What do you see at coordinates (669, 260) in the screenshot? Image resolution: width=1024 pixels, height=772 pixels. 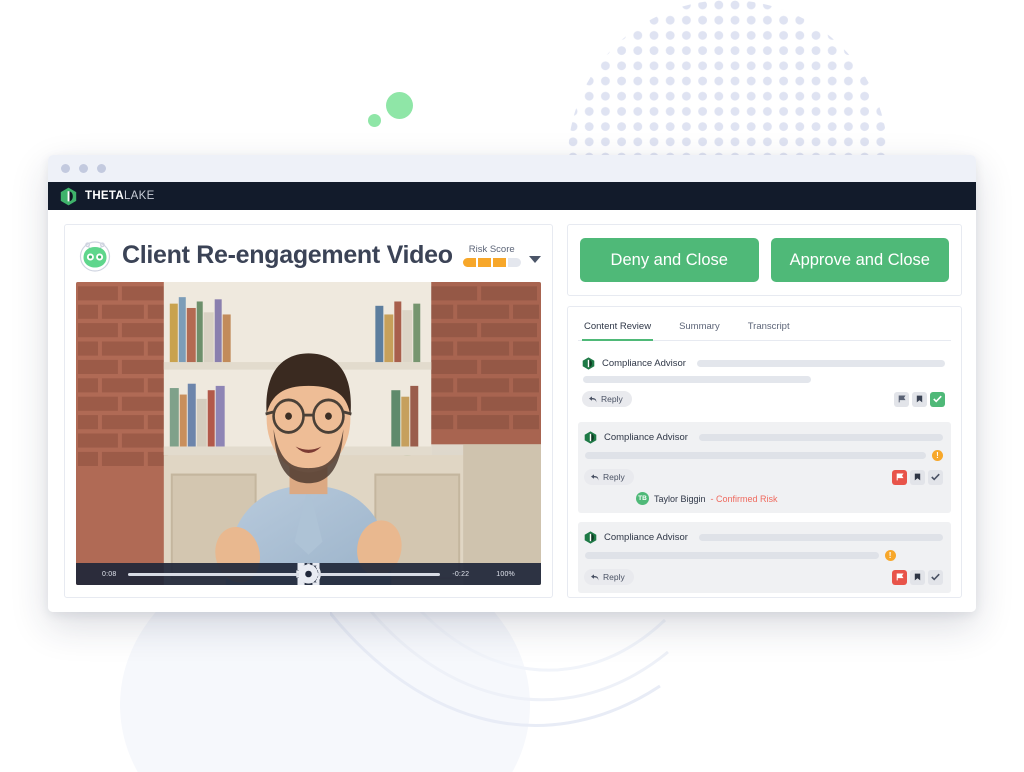 I see `deny-and-close-button: Deny and Close` at bounding box center [669, 260].